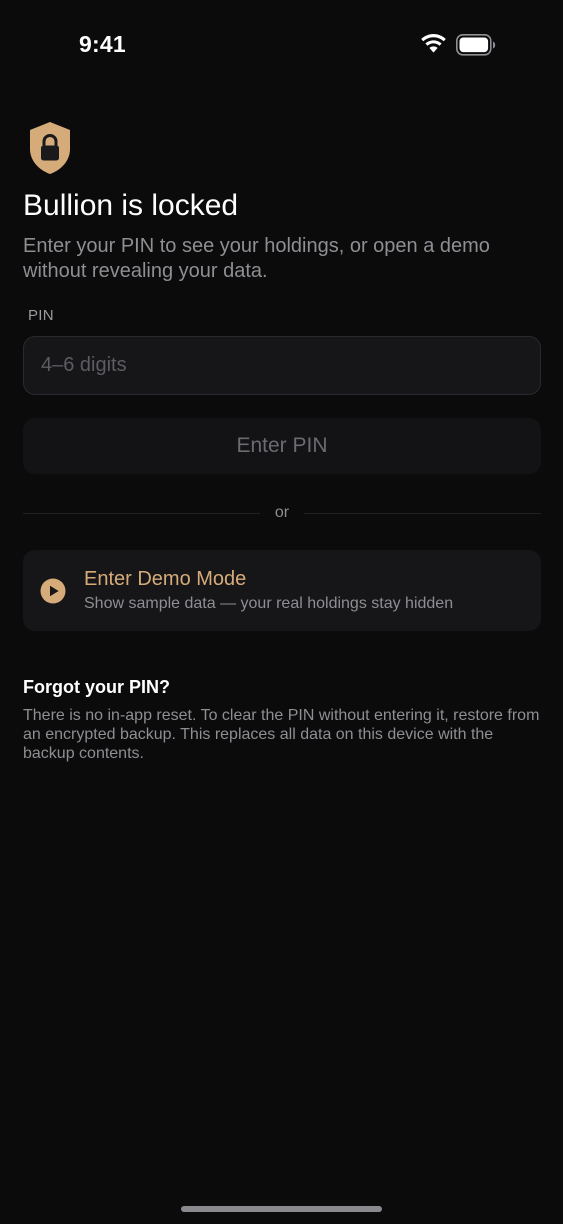  I want to click on divider-line-left, so click(141, 513).